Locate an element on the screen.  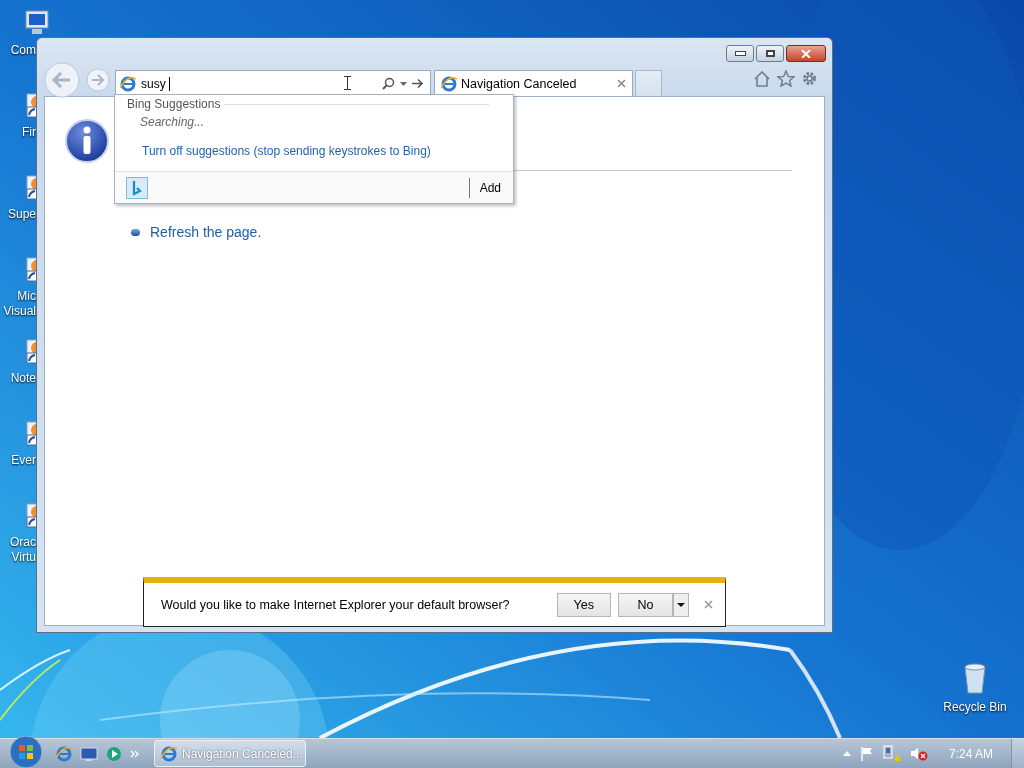
tab-title: Navigation Canceled is located at coordinates (519, 83).